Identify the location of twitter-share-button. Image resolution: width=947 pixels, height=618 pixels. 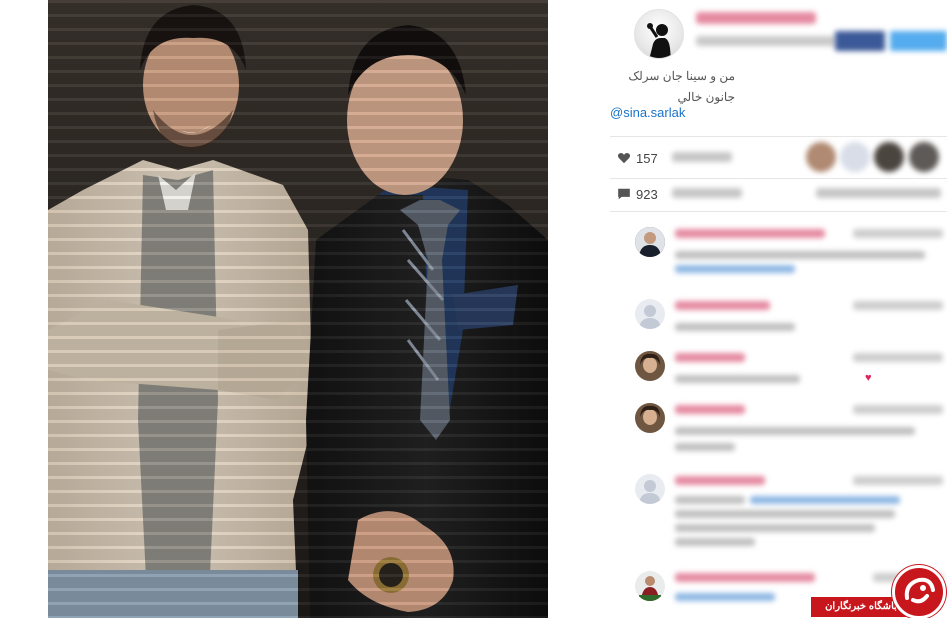
(918, 41).